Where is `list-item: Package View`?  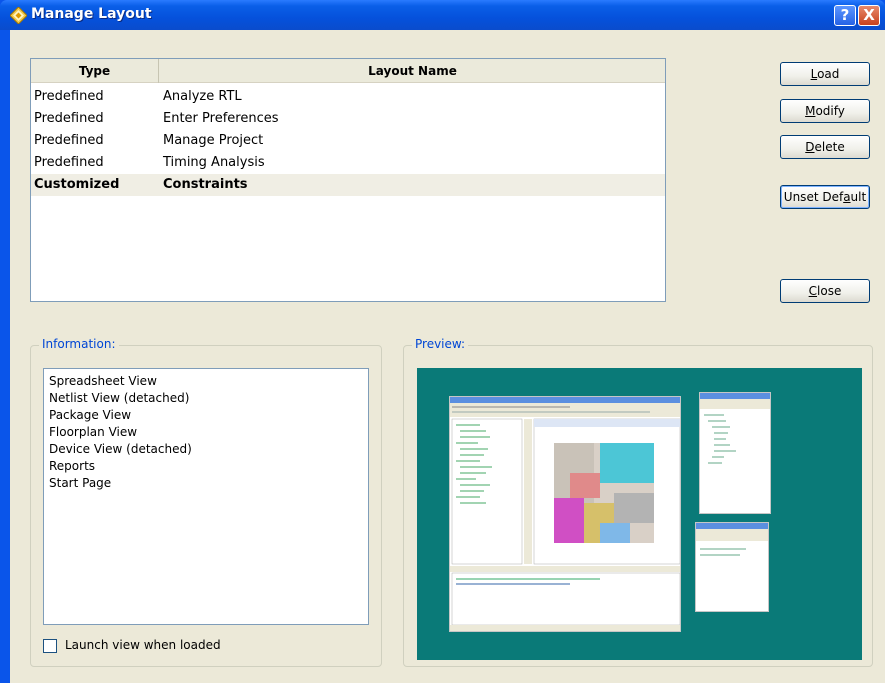 list-item: Package View is located at coordinates (90, 415).